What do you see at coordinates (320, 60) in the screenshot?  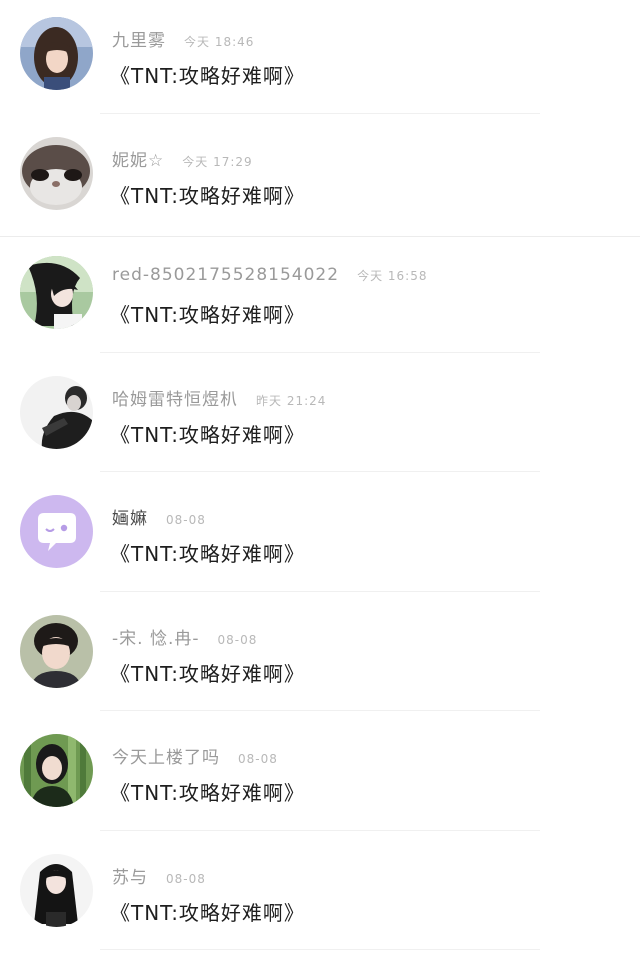 I see `comment-item: 九里雾 今天 18:46 《TNT:攻略好难啊》` at bounding box center [320, 60].